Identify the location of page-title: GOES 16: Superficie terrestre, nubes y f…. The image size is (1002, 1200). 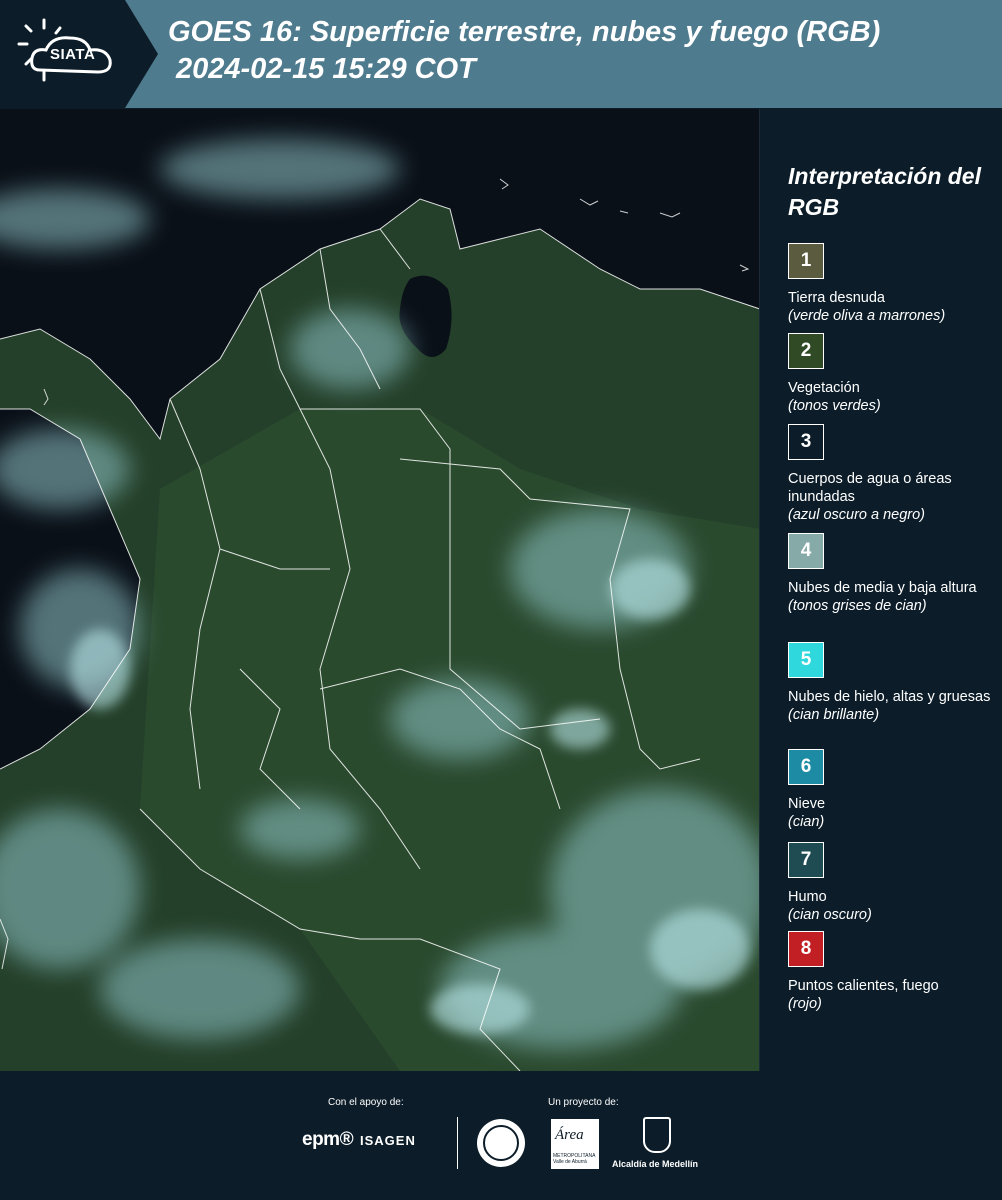
(583, 51).